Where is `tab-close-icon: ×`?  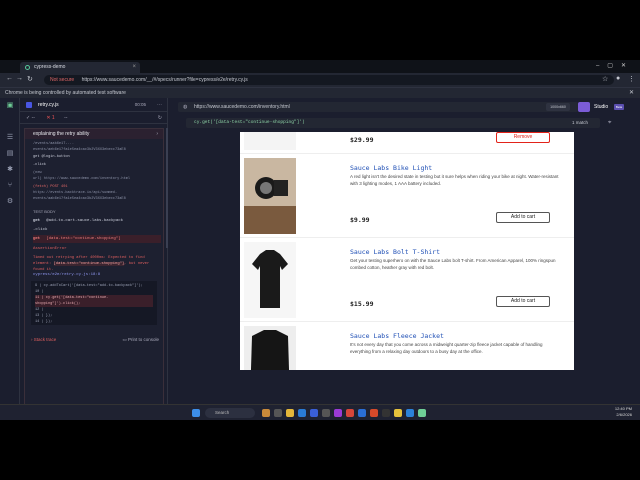 tab-close-icon: × is located at coordinates (134, 67).